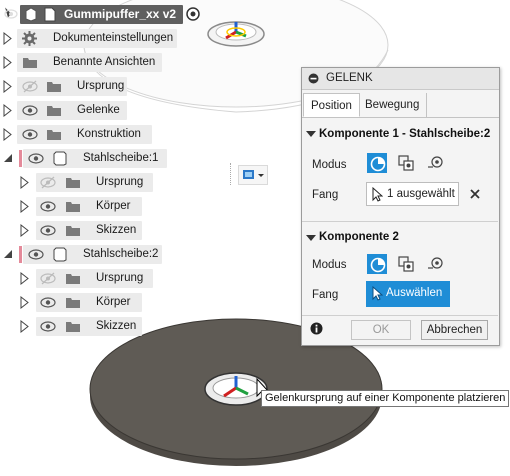 This screenshot has width=510, height=476. I want to click on info-icon, so click(316, 328).